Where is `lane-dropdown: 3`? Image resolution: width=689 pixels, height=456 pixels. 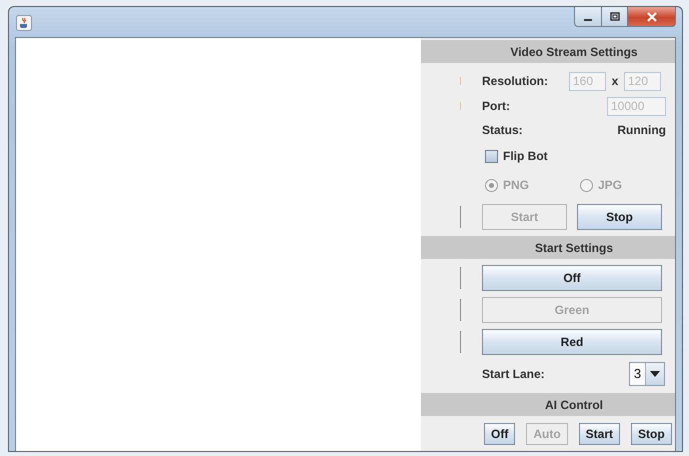 lane-dropdown: 3 is located at coordinates (647, 374).